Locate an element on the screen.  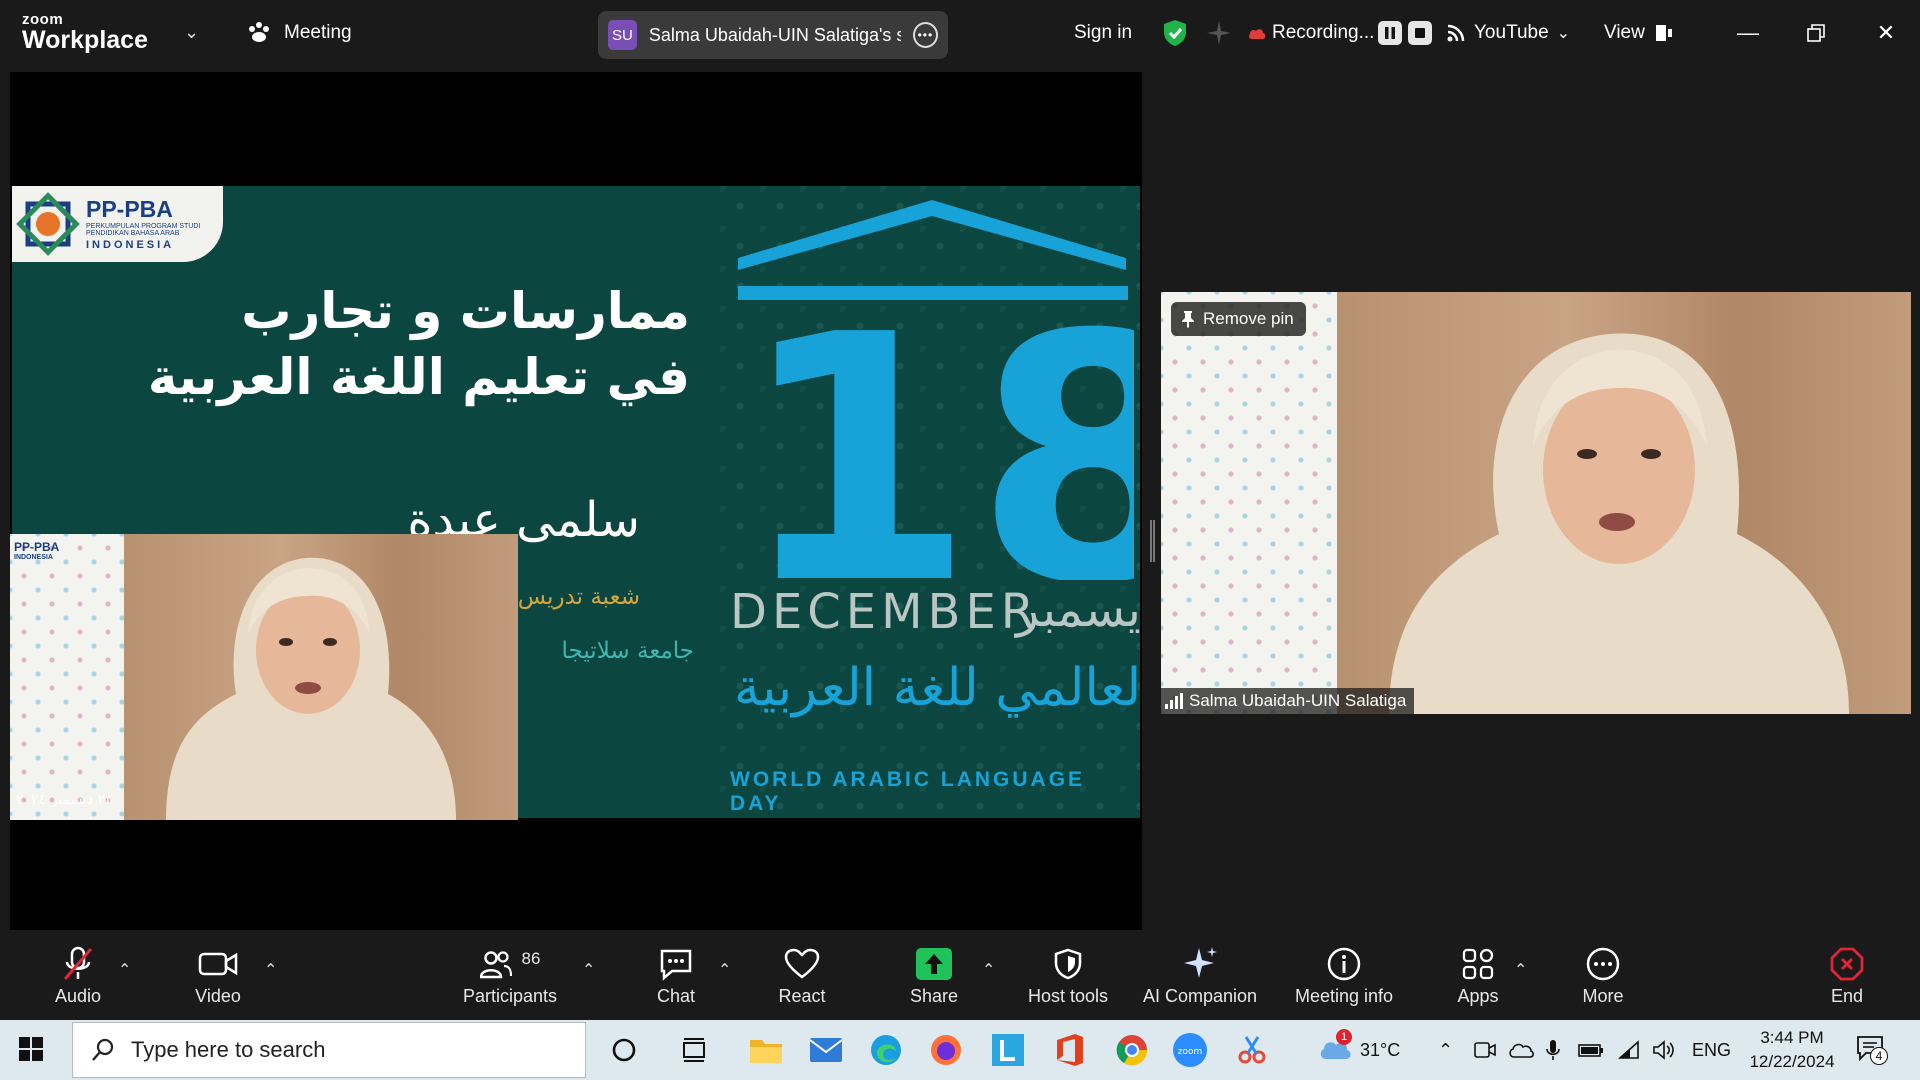
participants-options-chevron-icon: ⌃ is located at coordinates (588, 970).